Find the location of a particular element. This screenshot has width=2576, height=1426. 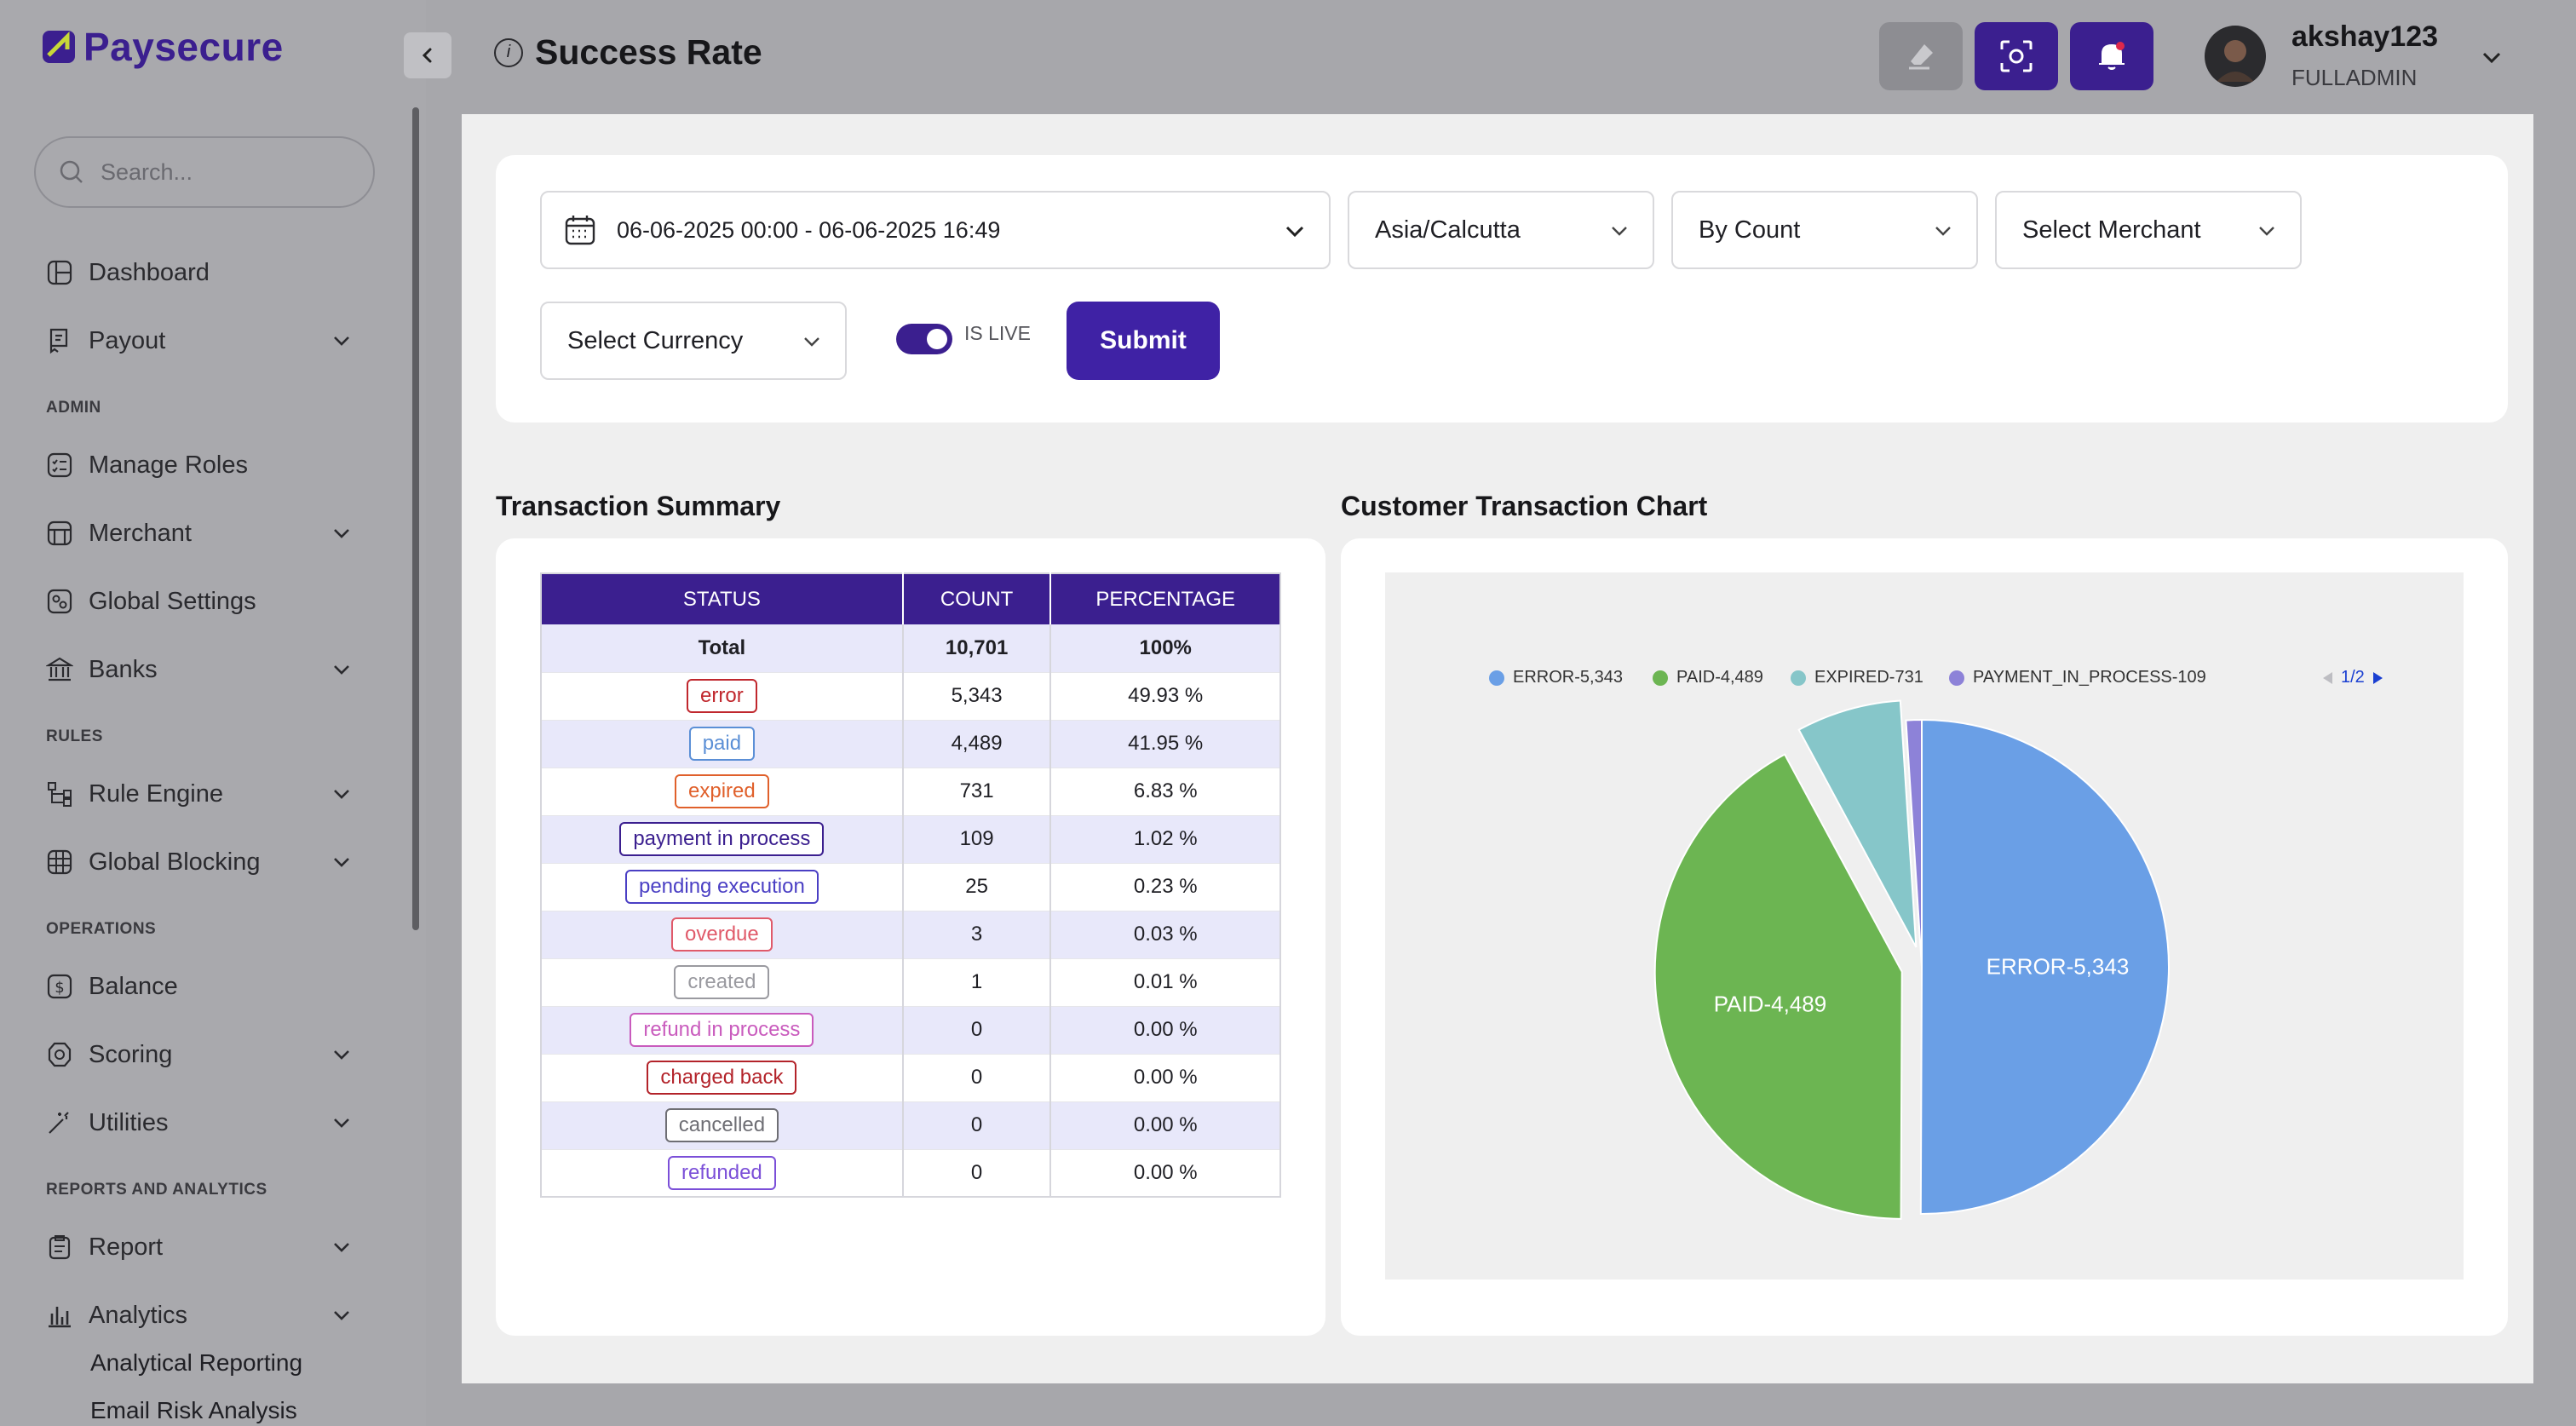

table-row: created 1 0.01 % is located at coordinates (911, 983).